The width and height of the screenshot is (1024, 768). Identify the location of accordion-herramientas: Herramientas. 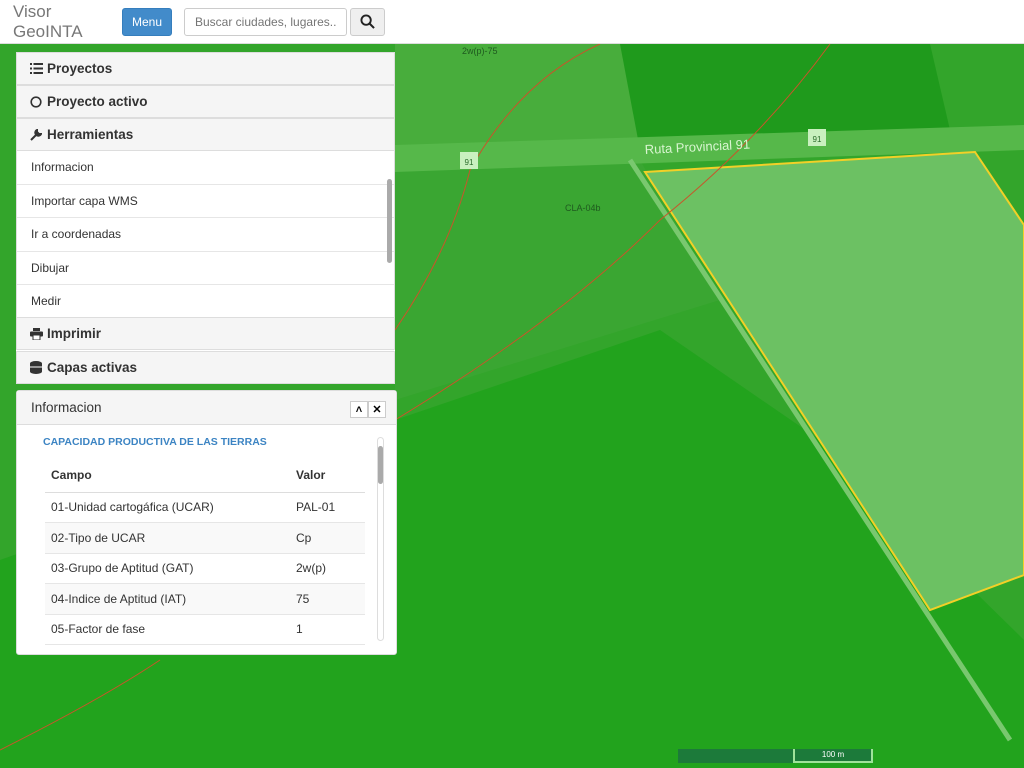
(205, 134).